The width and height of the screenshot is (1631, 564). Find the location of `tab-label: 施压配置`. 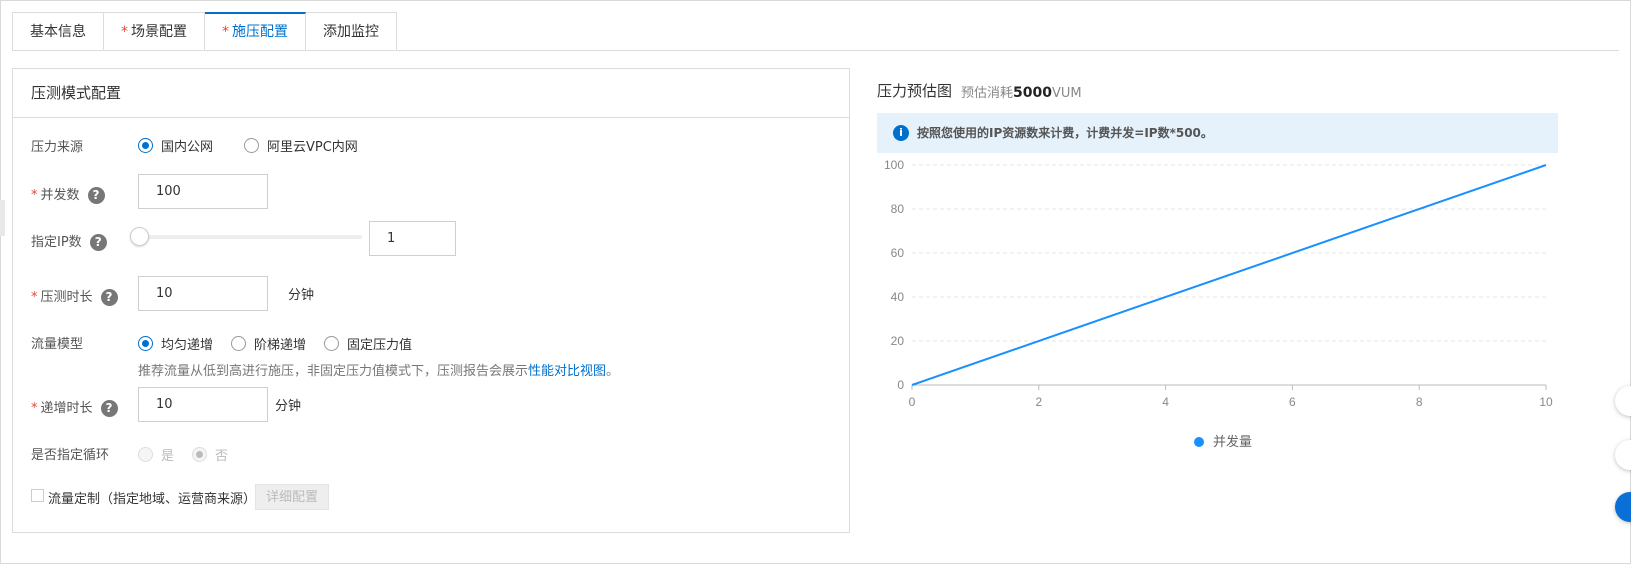

tab-label: 施压配置 is located at coordinates (260, 32).